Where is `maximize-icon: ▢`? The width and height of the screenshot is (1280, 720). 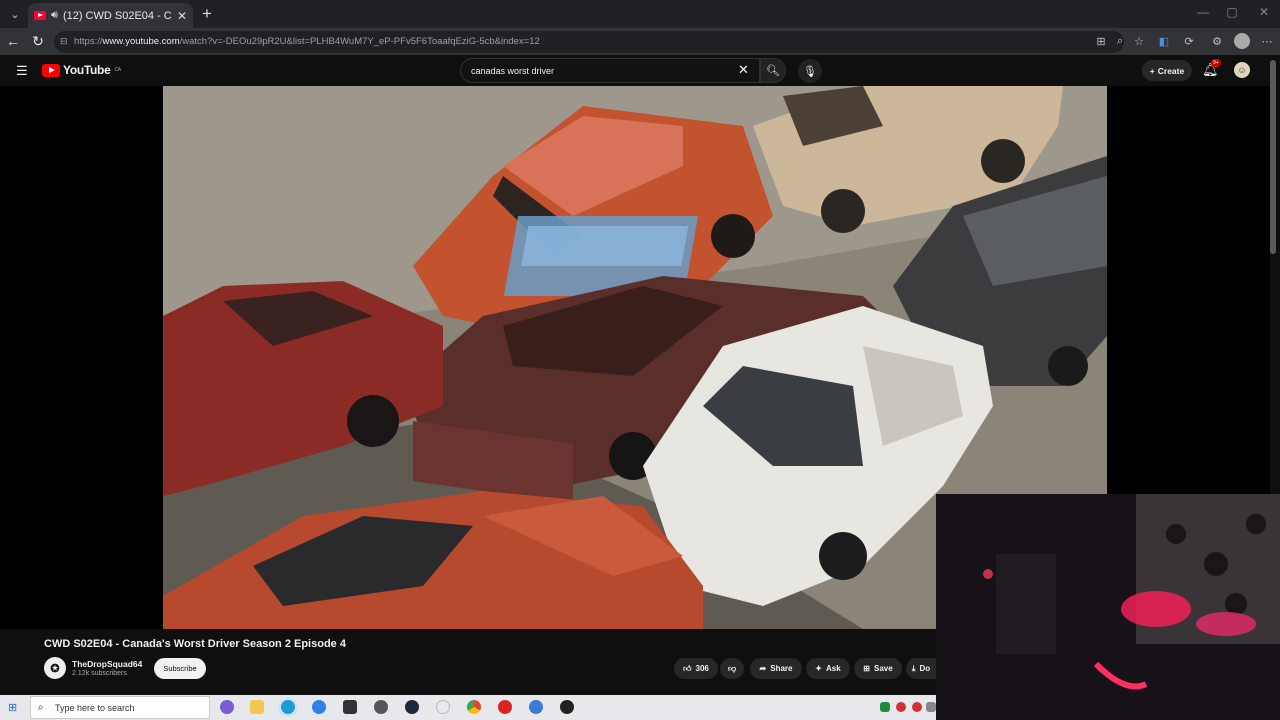 maximize-icon: ▢ is located at coordinates (1232, 12).